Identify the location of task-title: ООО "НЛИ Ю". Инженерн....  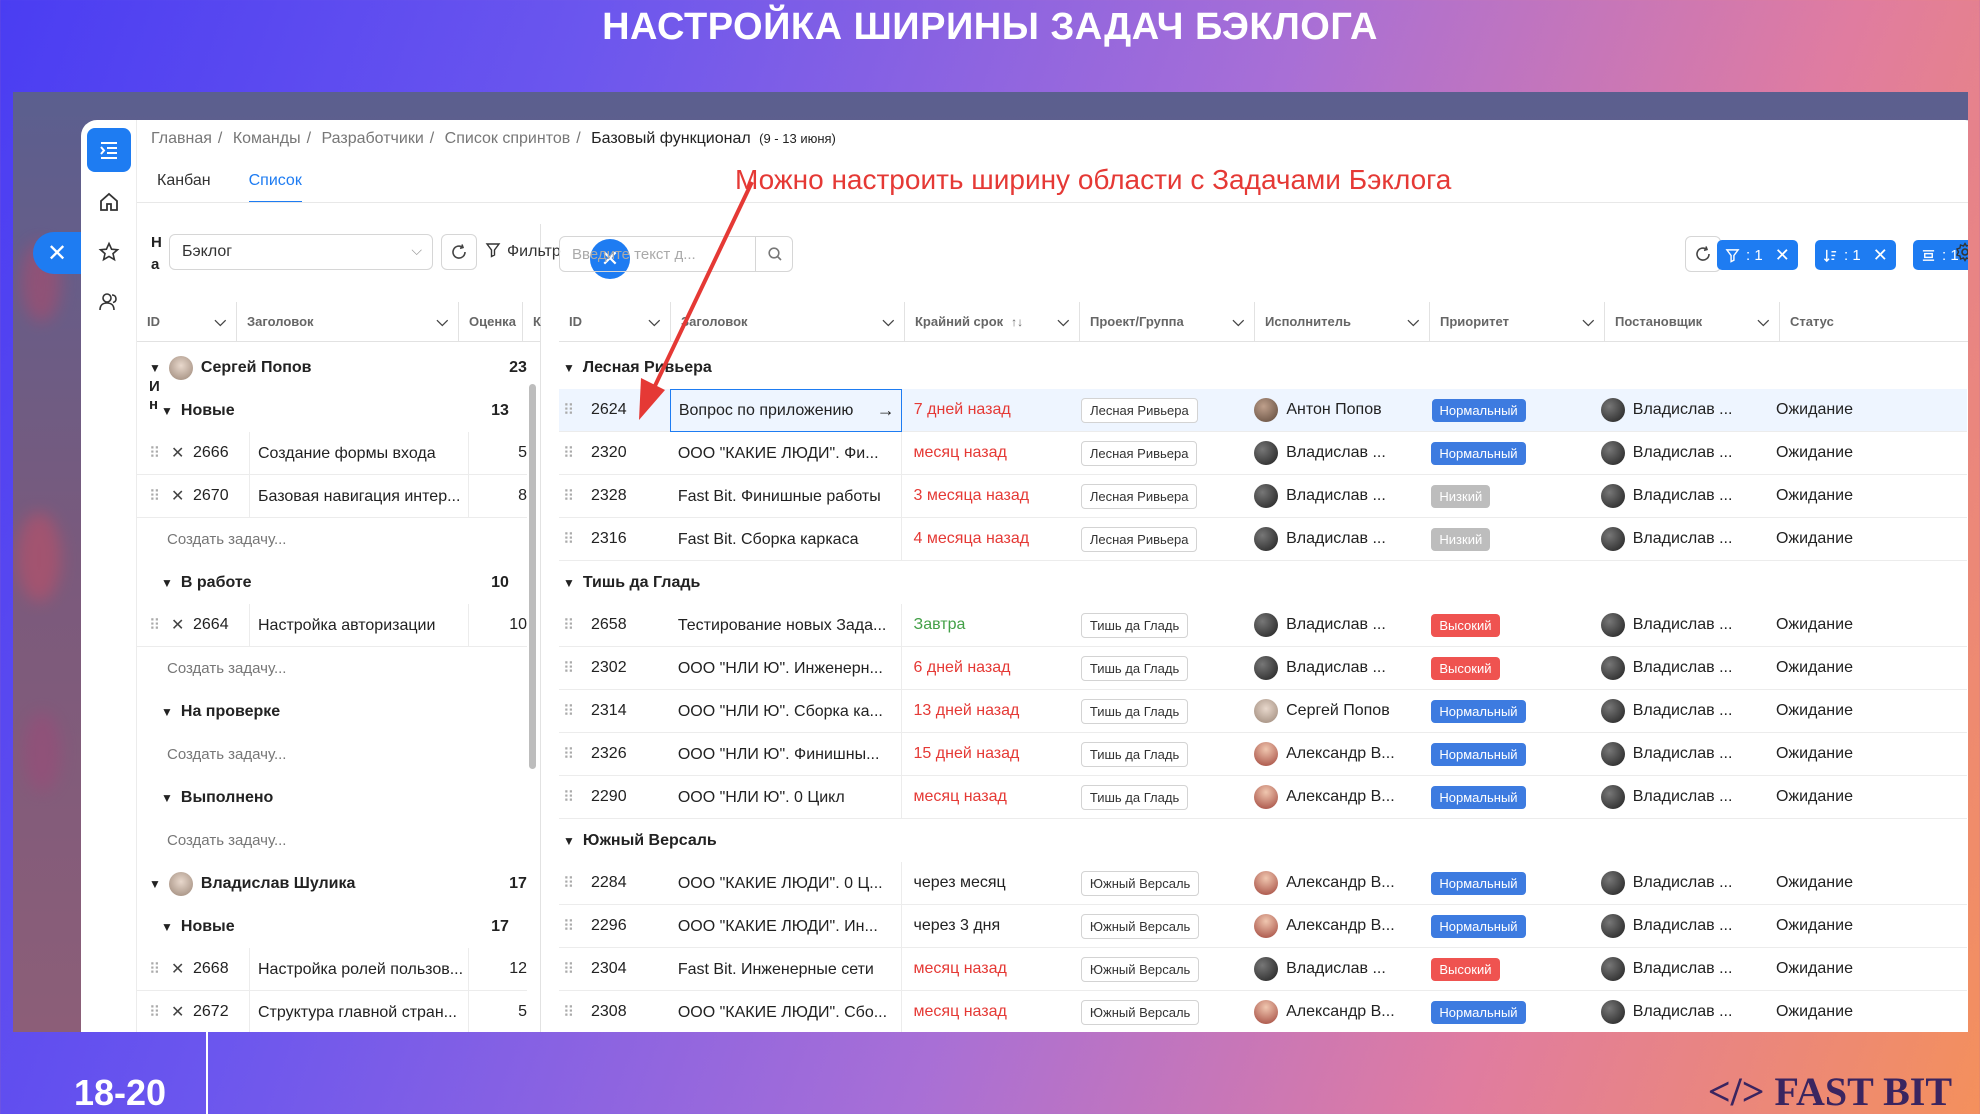
(786, 668).